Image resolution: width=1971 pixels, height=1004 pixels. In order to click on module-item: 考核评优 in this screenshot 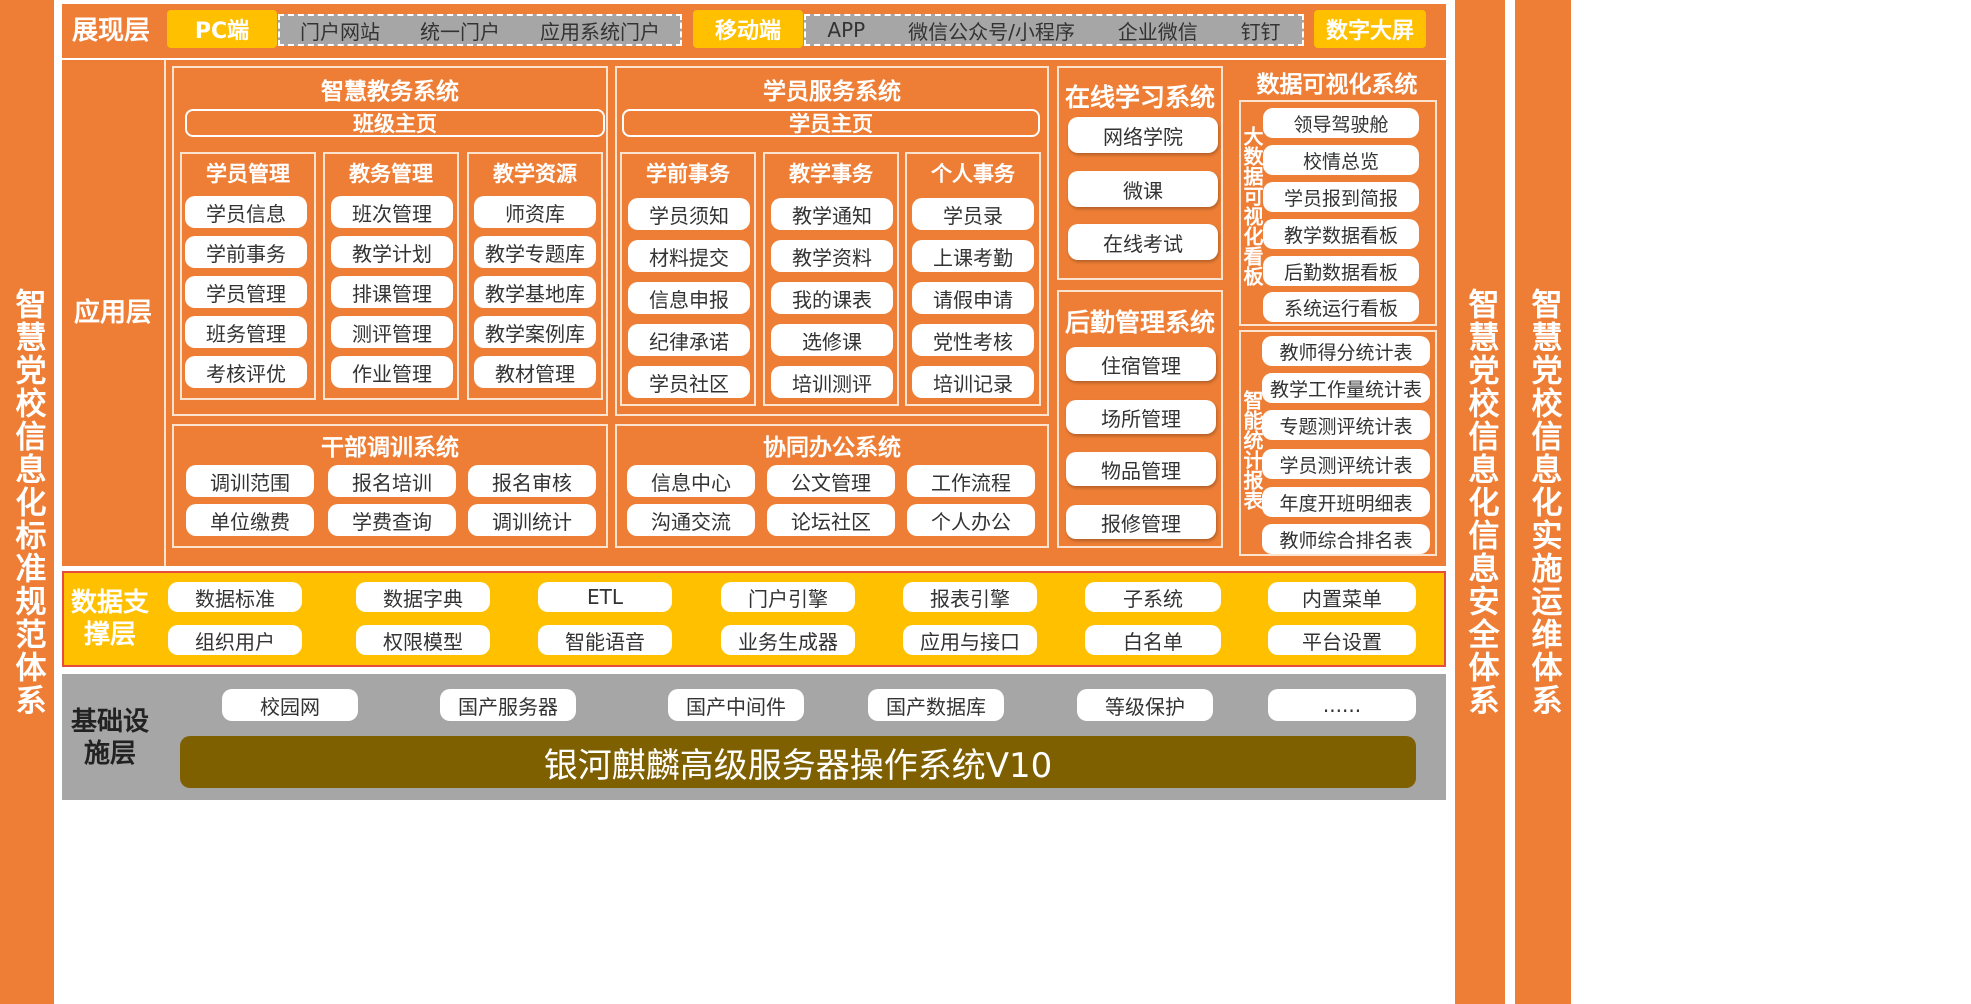, I will do `click(246, 372)`.